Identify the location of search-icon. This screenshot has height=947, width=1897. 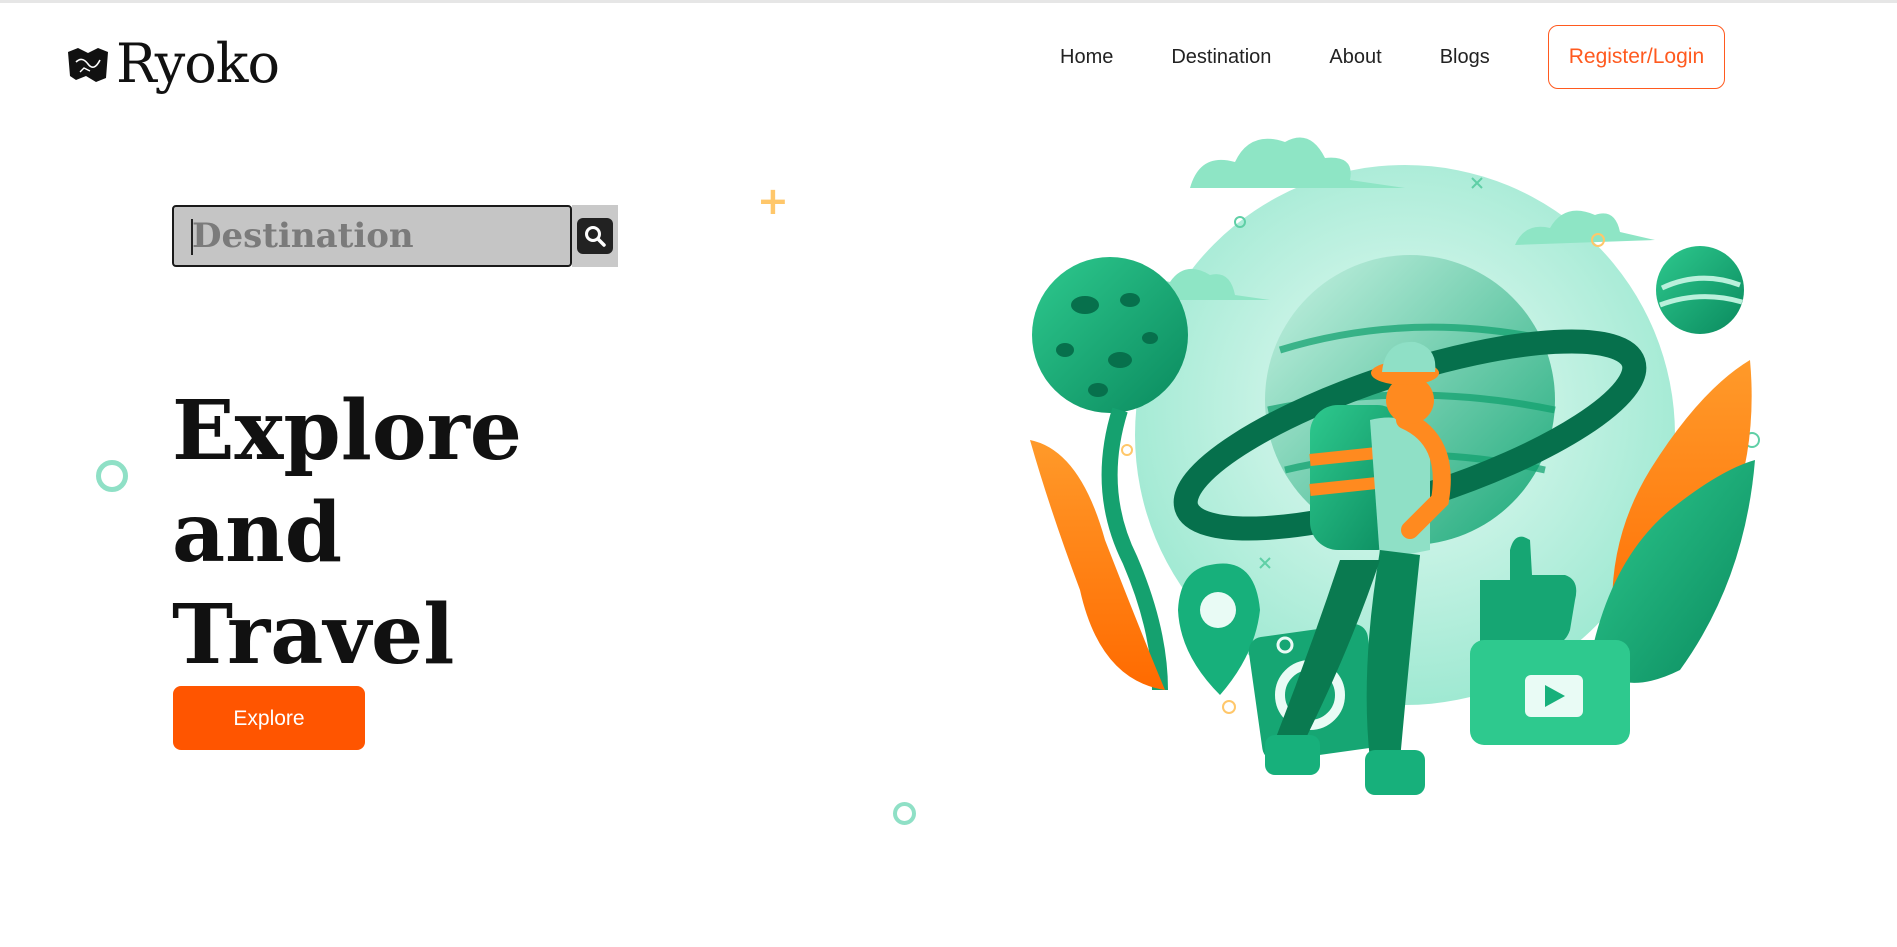
(595, 236).